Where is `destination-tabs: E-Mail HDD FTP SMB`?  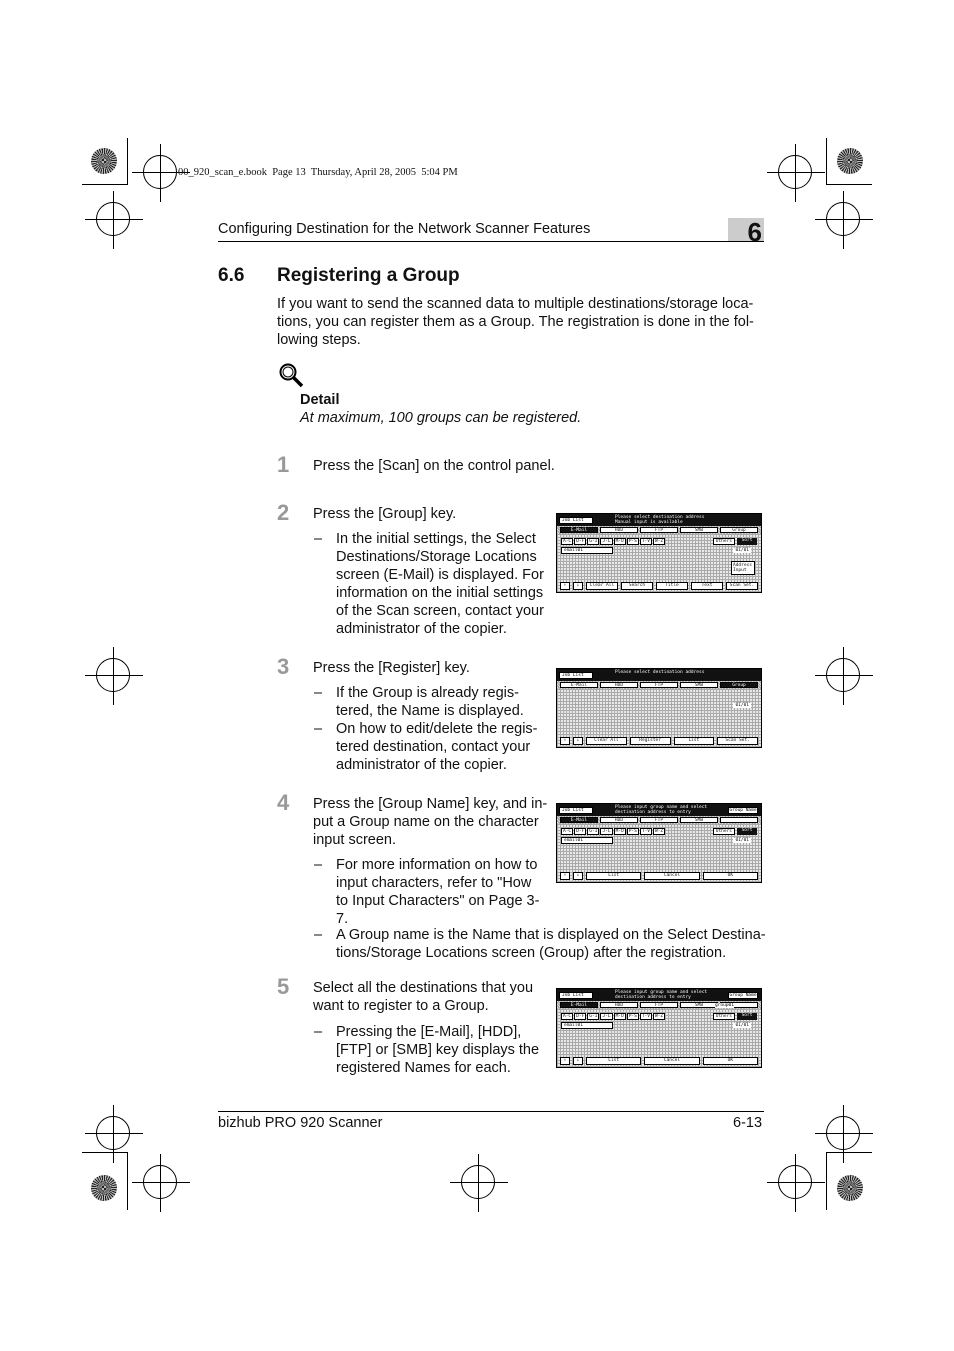
destination-tabs: E-Mail HDD FTP SMB is located at coordinates (659, 820).